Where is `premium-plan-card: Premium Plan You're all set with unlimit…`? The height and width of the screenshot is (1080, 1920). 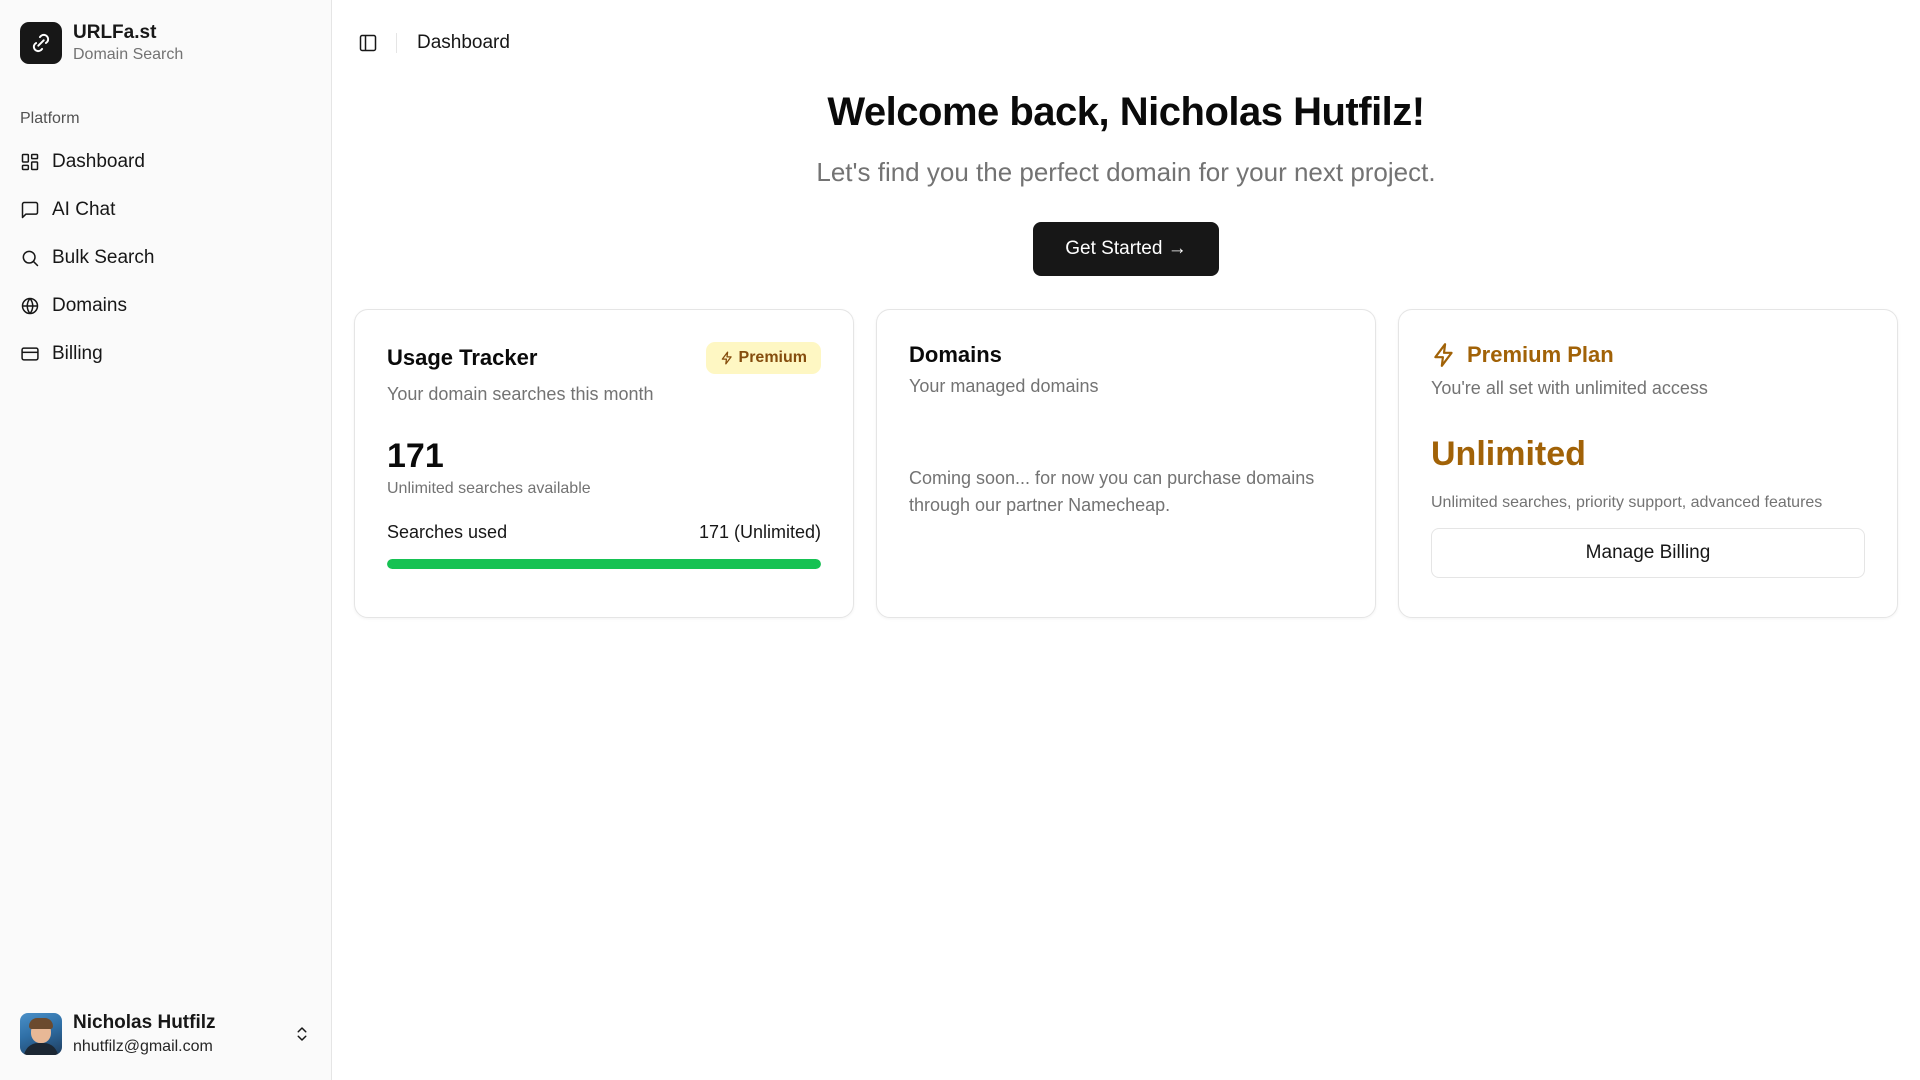 premium-plan-card: Premium Plan You're all set with unlimit… is located at coordinates (1648, 463).